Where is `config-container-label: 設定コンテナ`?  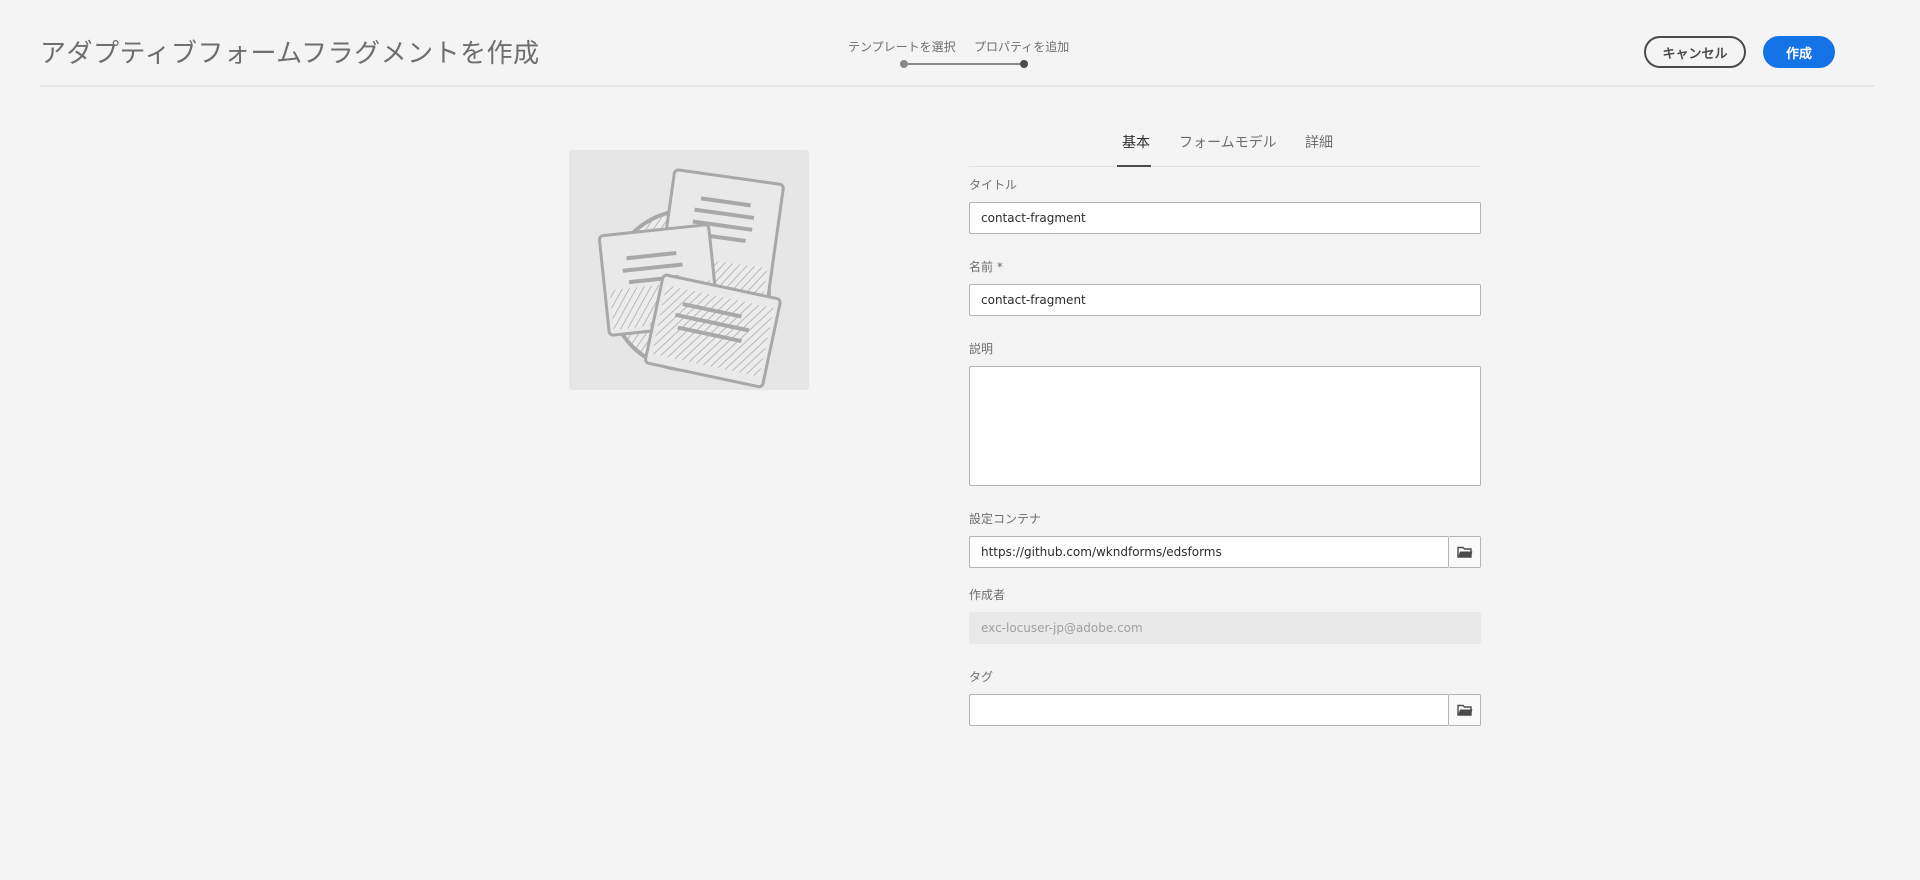 config-container-label: 設定コンテナ is located at coordinates (1005, 519).